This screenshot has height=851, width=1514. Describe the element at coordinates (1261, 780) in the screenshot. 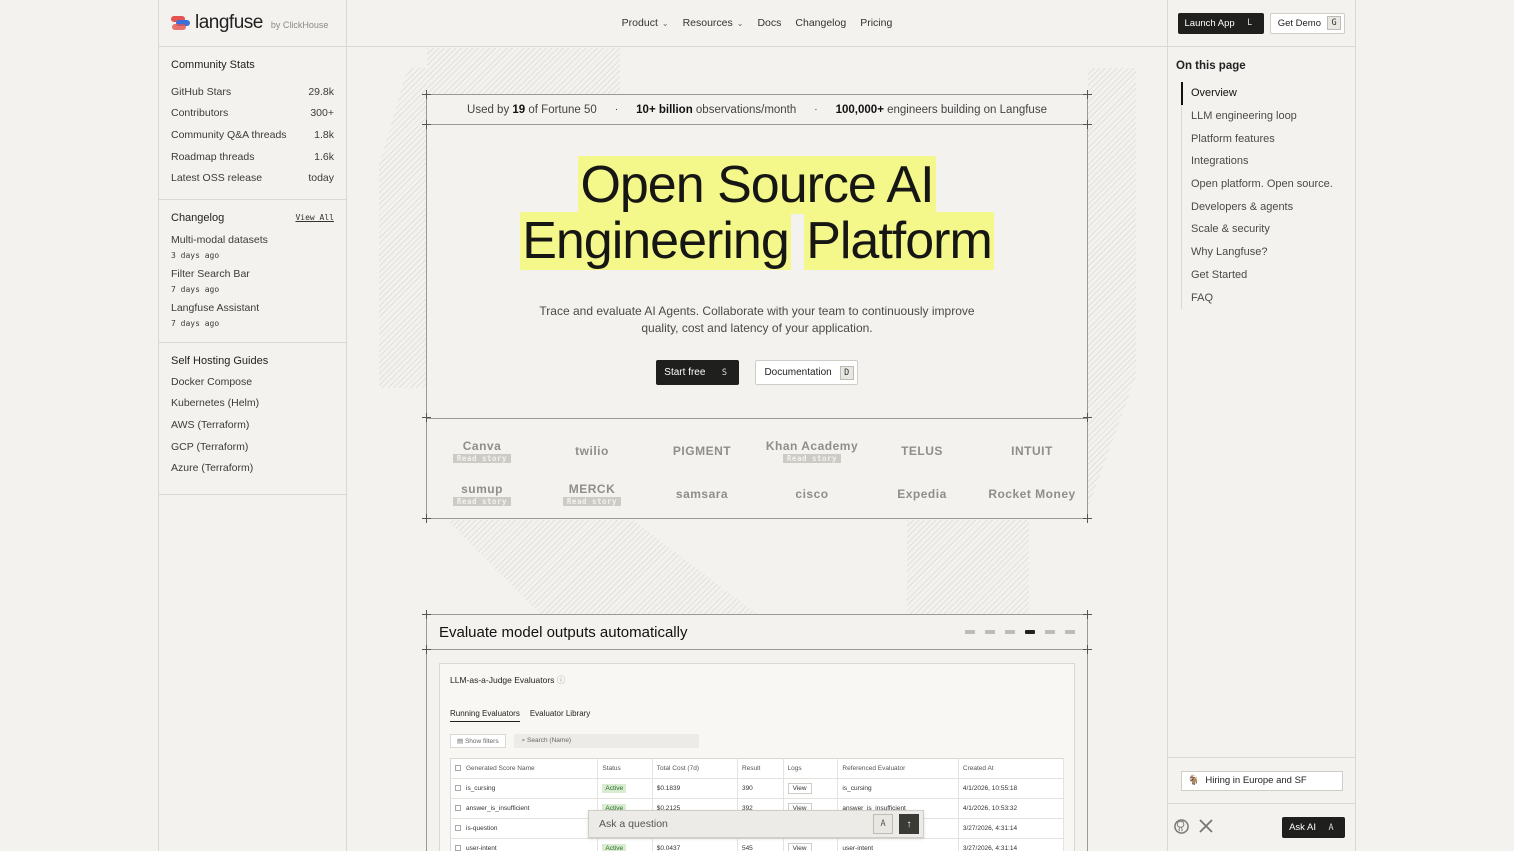

I see `hiring-banner: 🐐 Hiring in Europe and SF` at that location.